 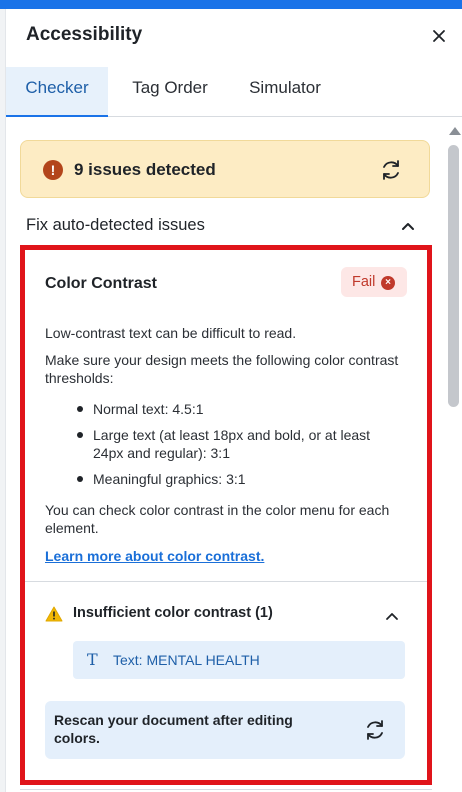 I want to click on fix-issues-label: Fix auto-detected issues, so click(x=115, y=225).